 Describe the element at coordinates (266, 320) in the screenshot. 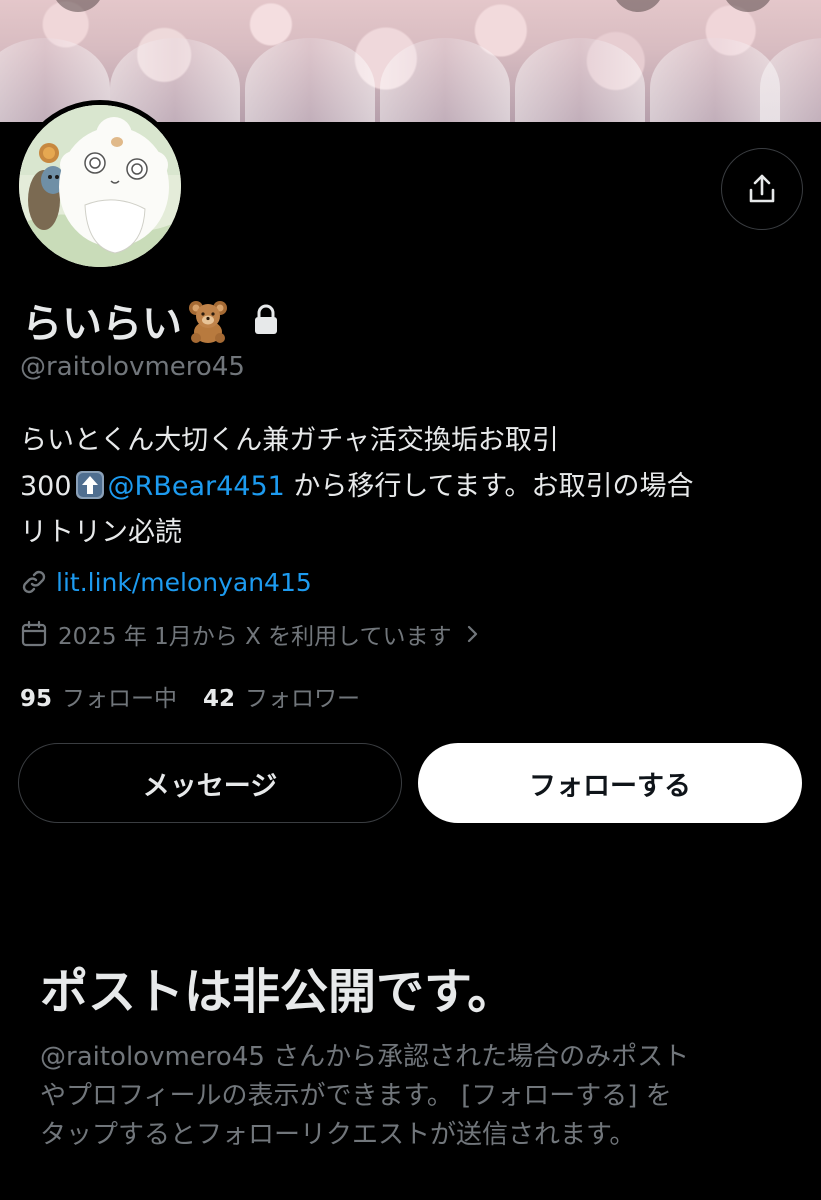

I see `lock-icon` at that location.